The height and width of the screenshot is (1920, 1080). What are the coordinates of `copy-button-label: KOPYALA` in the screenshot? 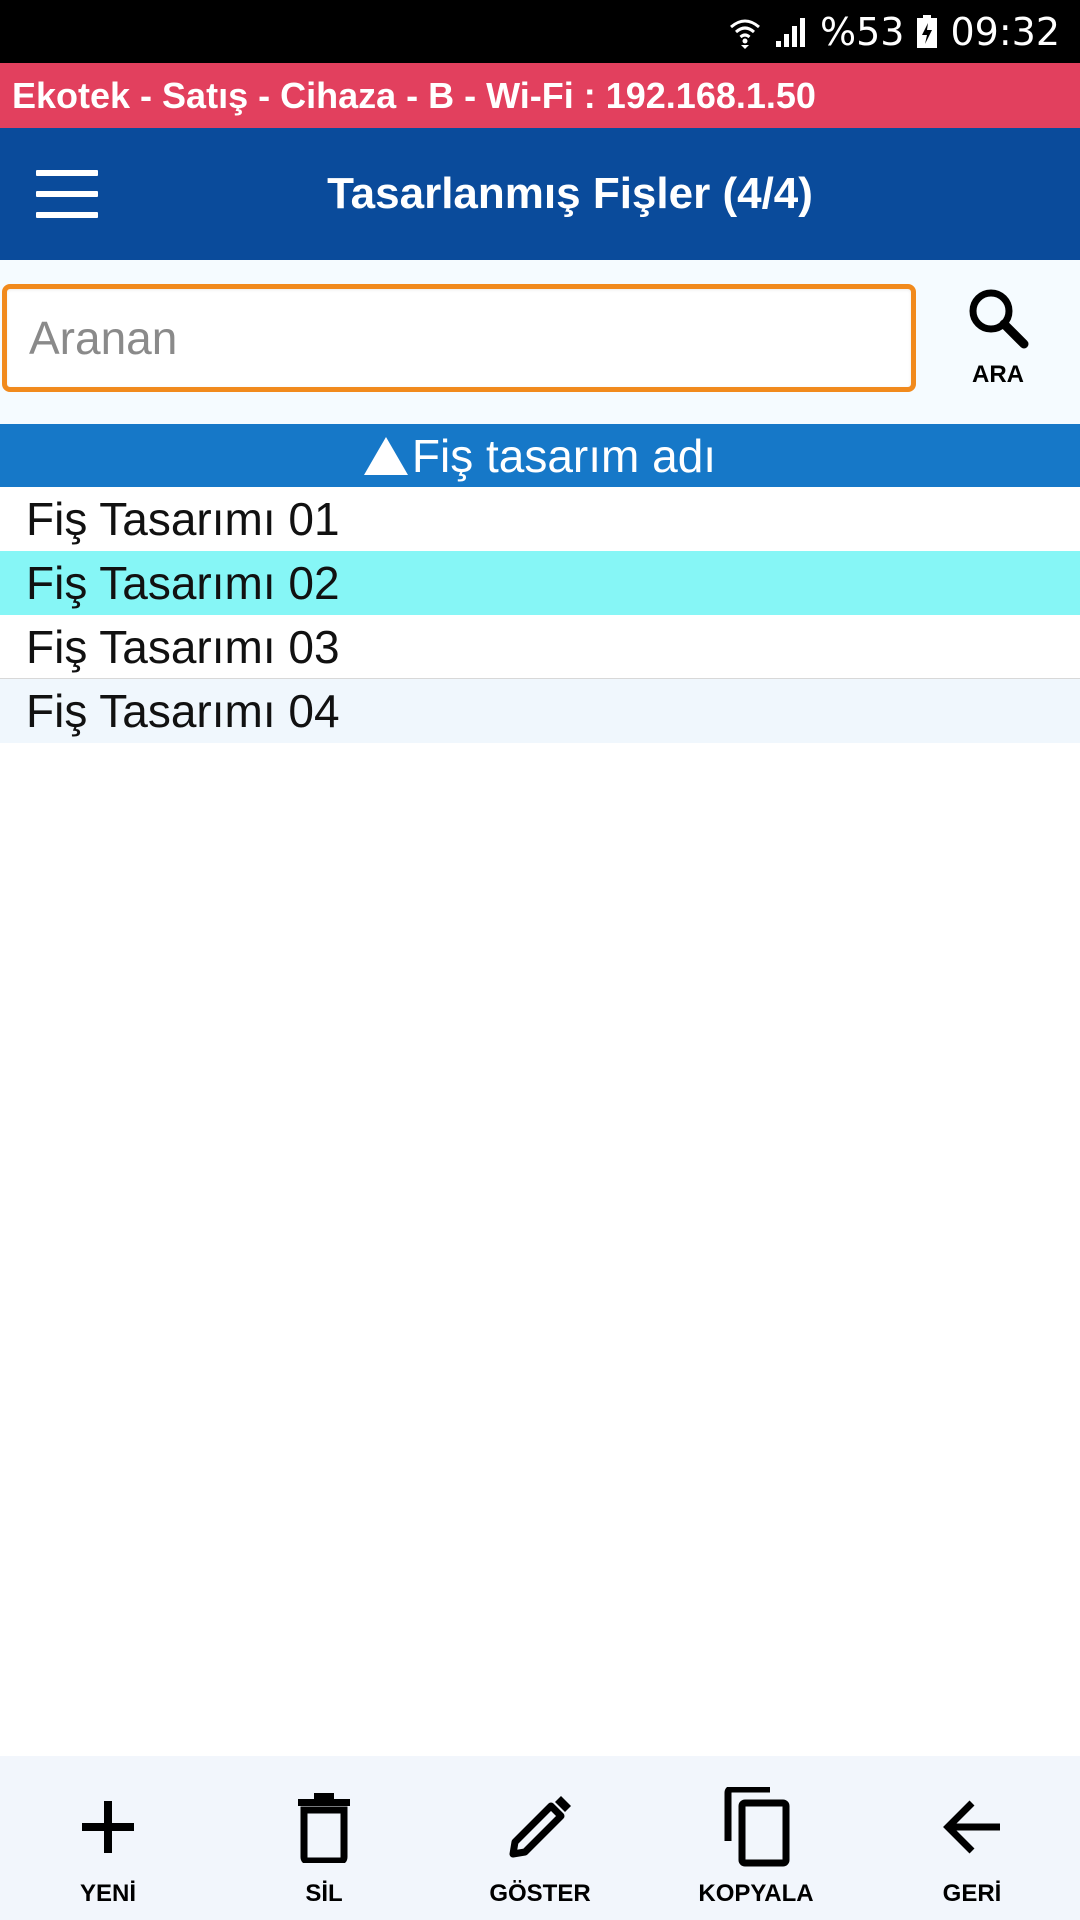 It's located at (756, 1893).